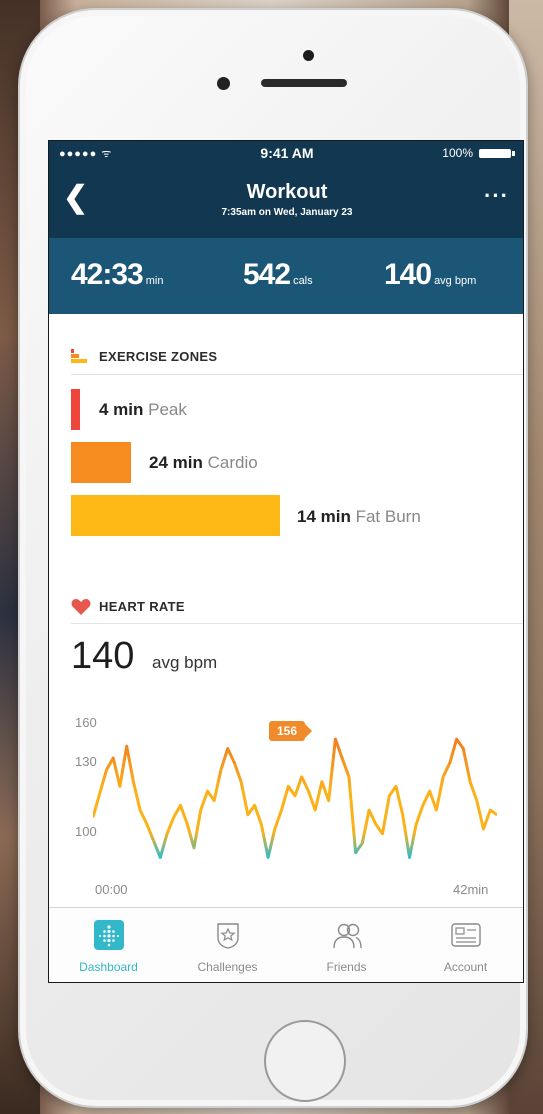 This screenshot has height=1114, width=543. Describe the element at coordinates (287, 212) in the screenshot. I see `workout-datetime: 7:35am on Wed, January 23` at that location.